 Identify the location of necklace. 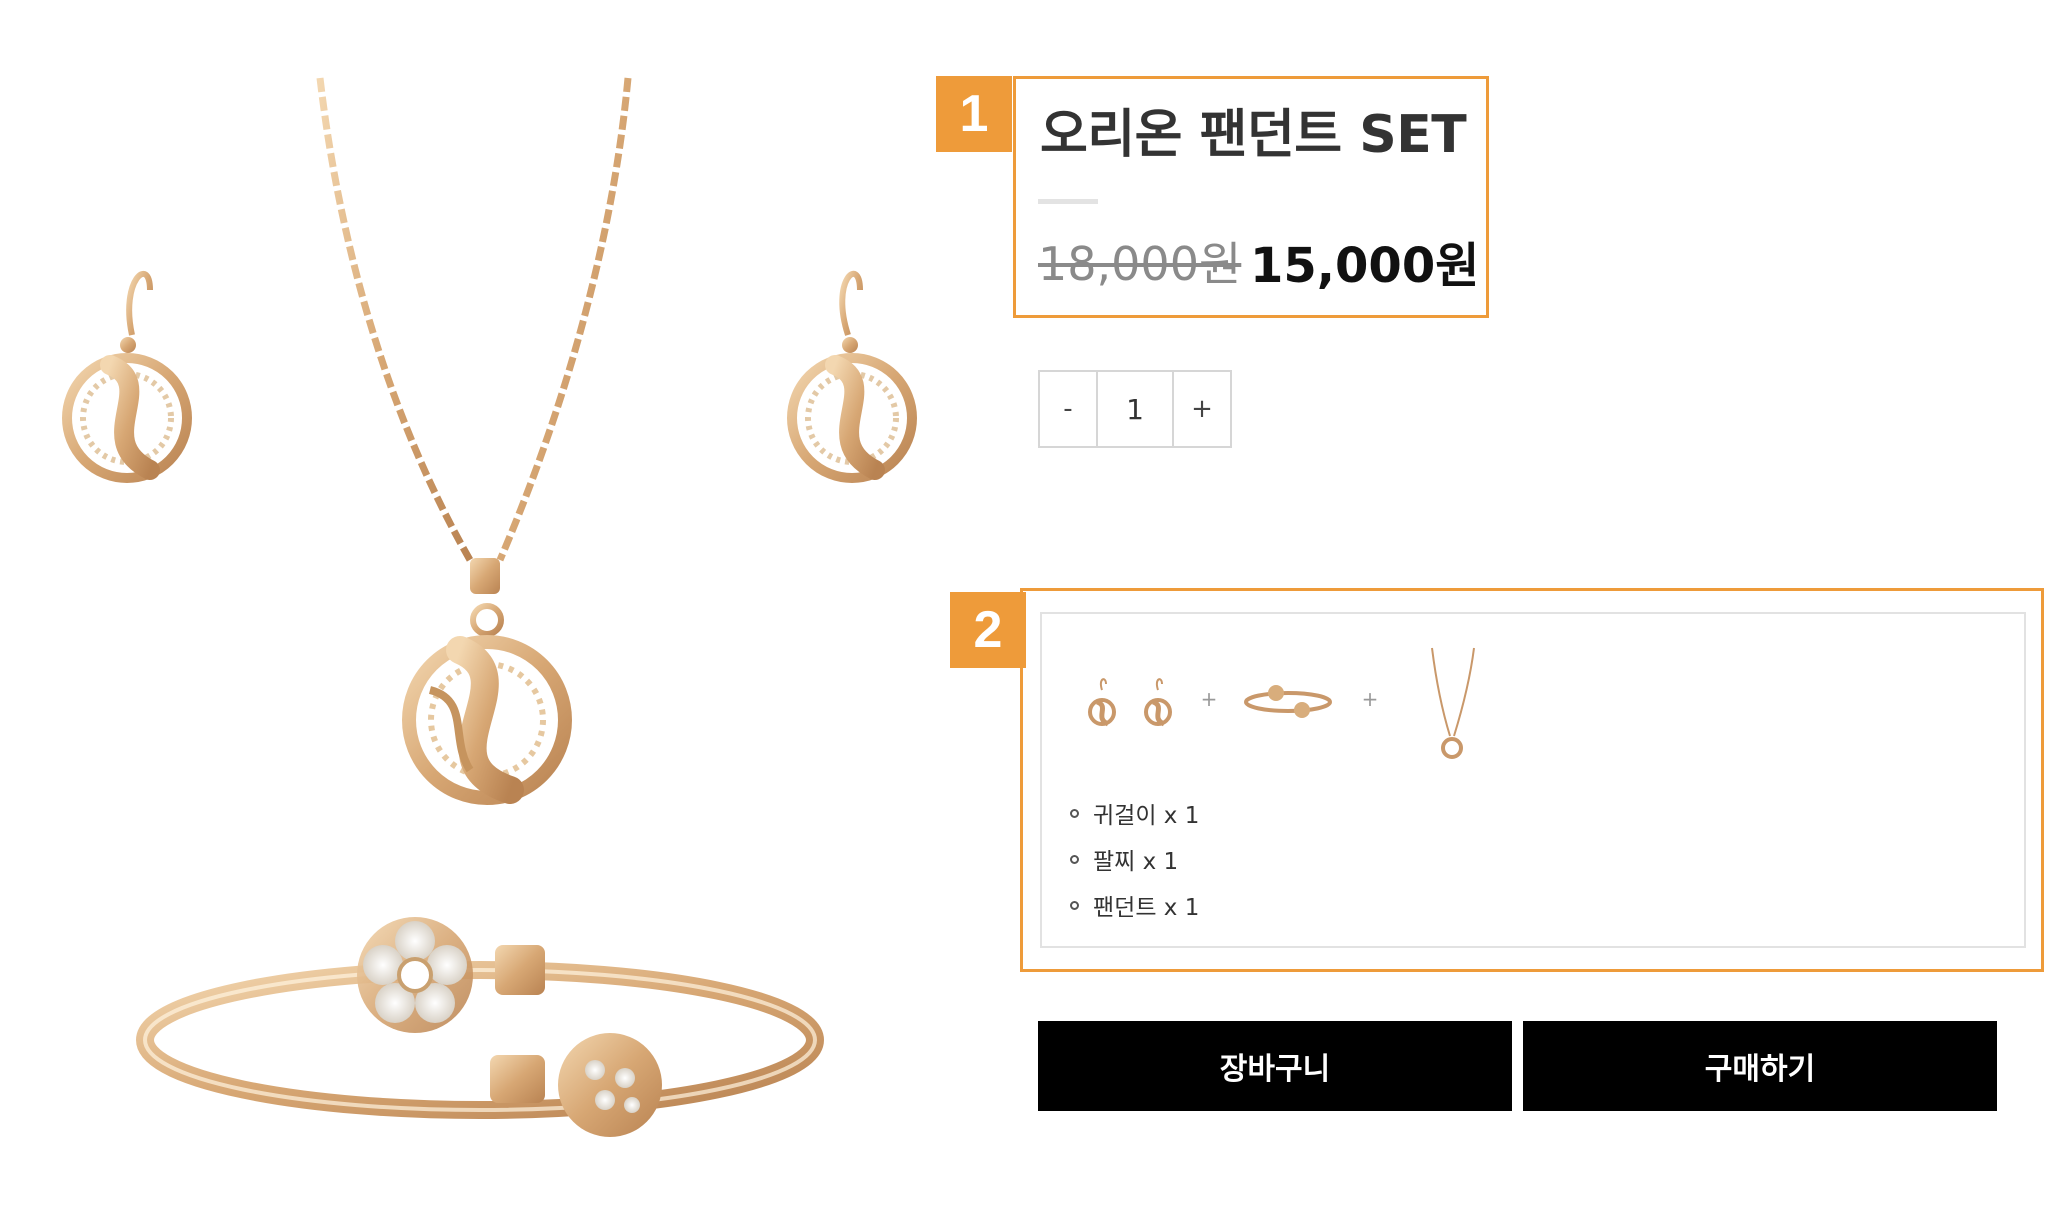
(474, 441).